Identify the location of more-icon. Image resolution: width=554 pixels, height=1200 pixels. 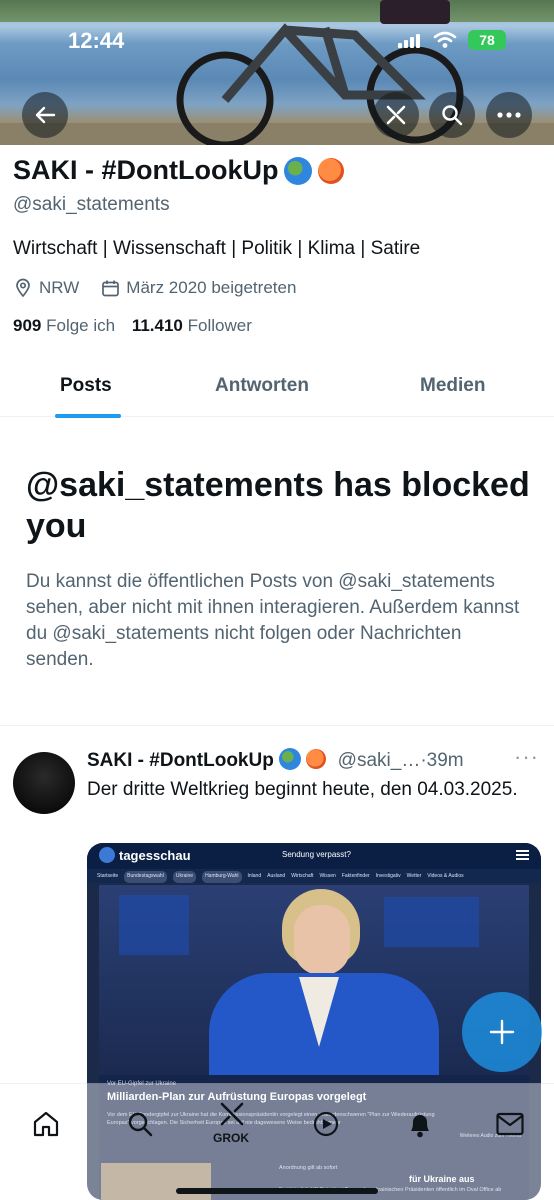
(509, 115).